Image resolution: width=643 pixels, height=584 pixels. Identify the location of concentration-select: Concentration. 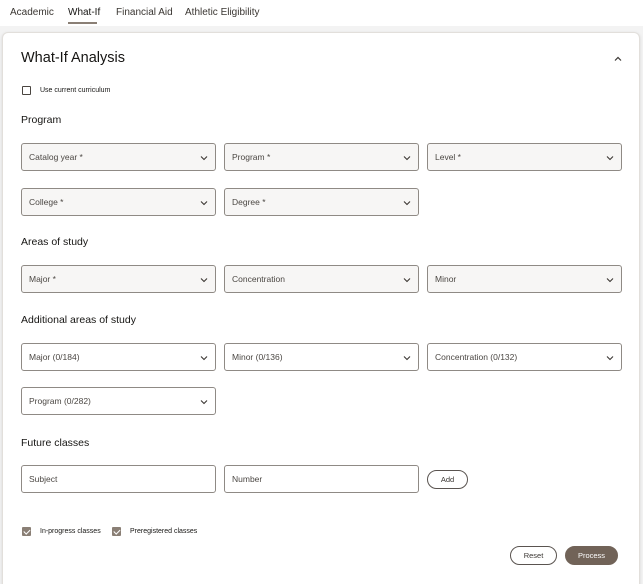
(321, 279).